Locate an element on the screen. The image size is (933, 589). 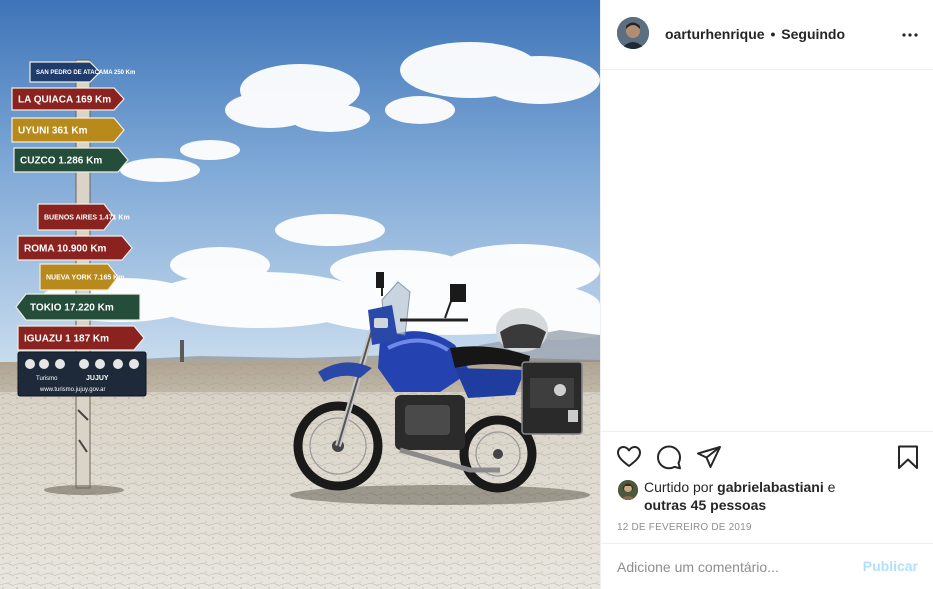
post-header: oarturhenrique • Seguindo is located at coordinates (767, 35).